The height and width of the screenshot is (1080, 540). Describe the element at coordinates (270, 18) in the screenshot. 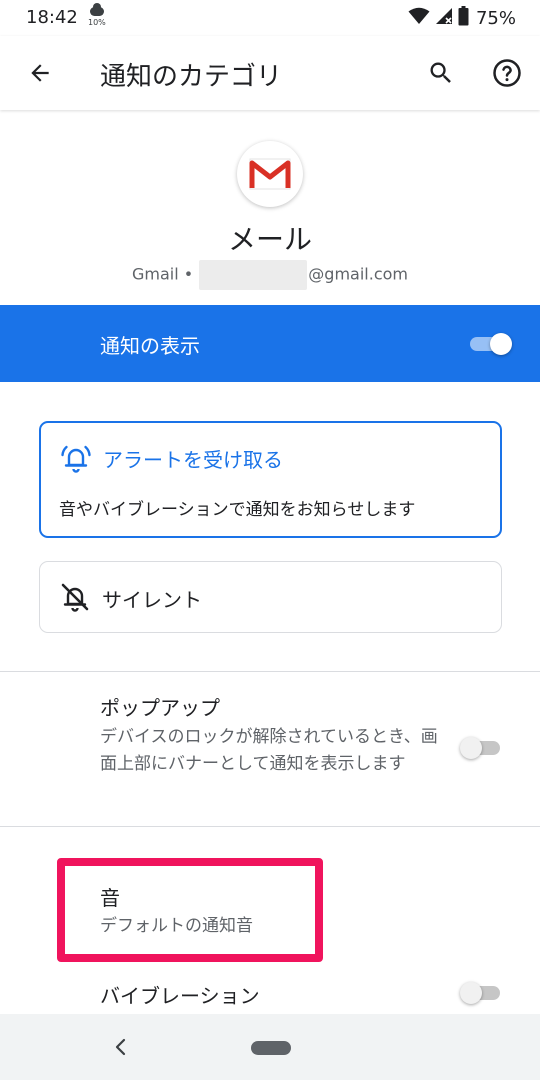

I see `status-bar: 18:42 10% 75%` at that location.